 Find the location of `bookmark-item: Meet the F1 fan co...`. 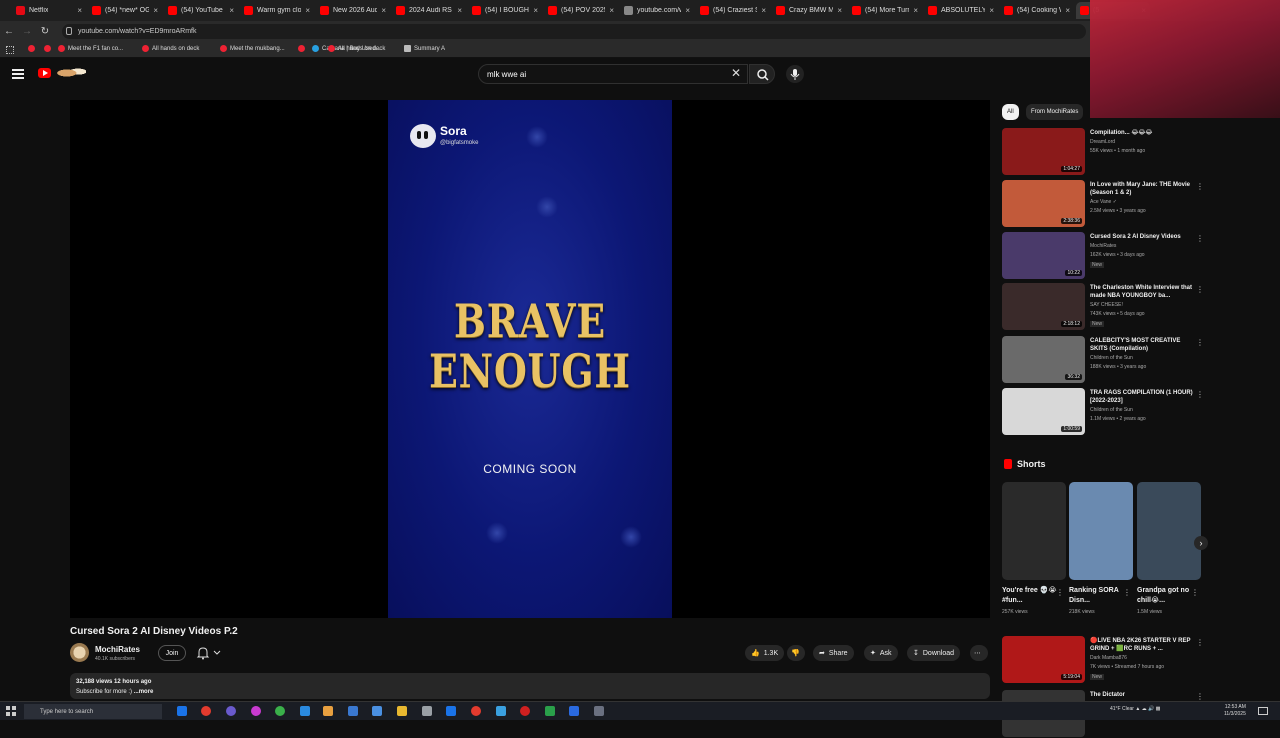

bookmark-item: Meet the F1 fan co... is located at coordinates (90, 48).